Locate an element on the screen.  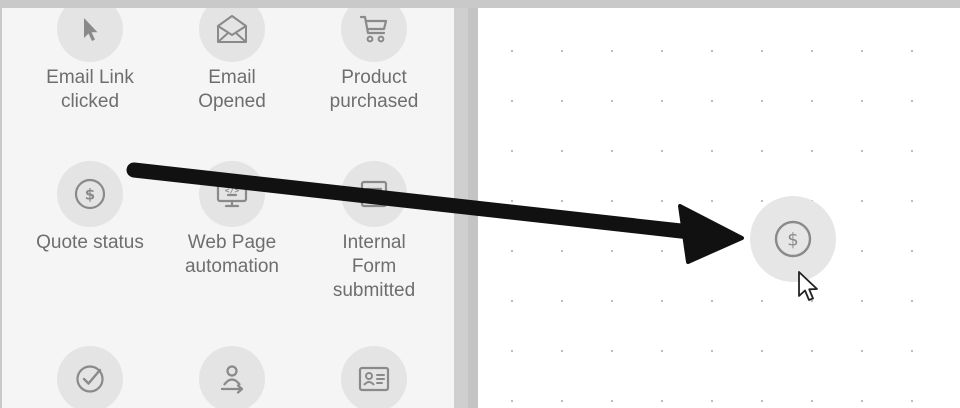
mouse-pointer-icon is located at coordinates (808, 286).